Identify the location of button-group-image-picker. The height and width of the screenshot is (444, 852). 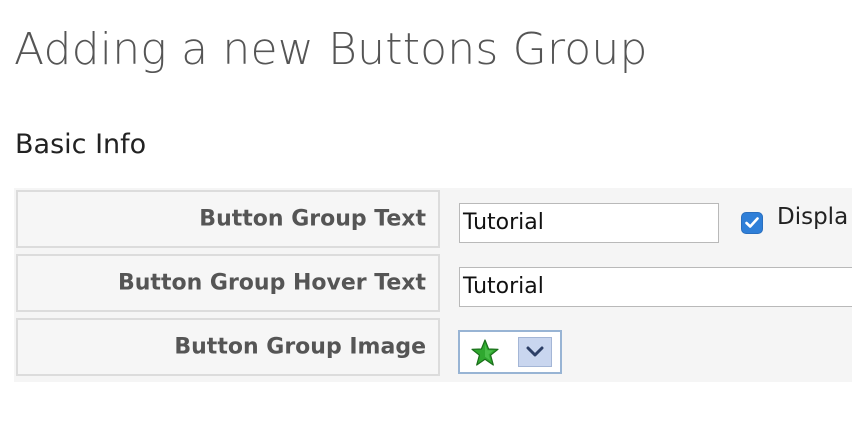
(510, 352).